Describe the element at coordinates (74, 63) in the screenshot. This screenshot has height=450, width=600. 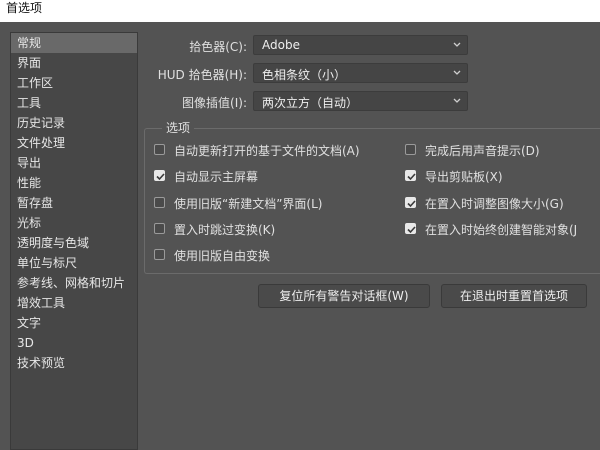
I see `sidebar-item-interface: 界面` at that location.